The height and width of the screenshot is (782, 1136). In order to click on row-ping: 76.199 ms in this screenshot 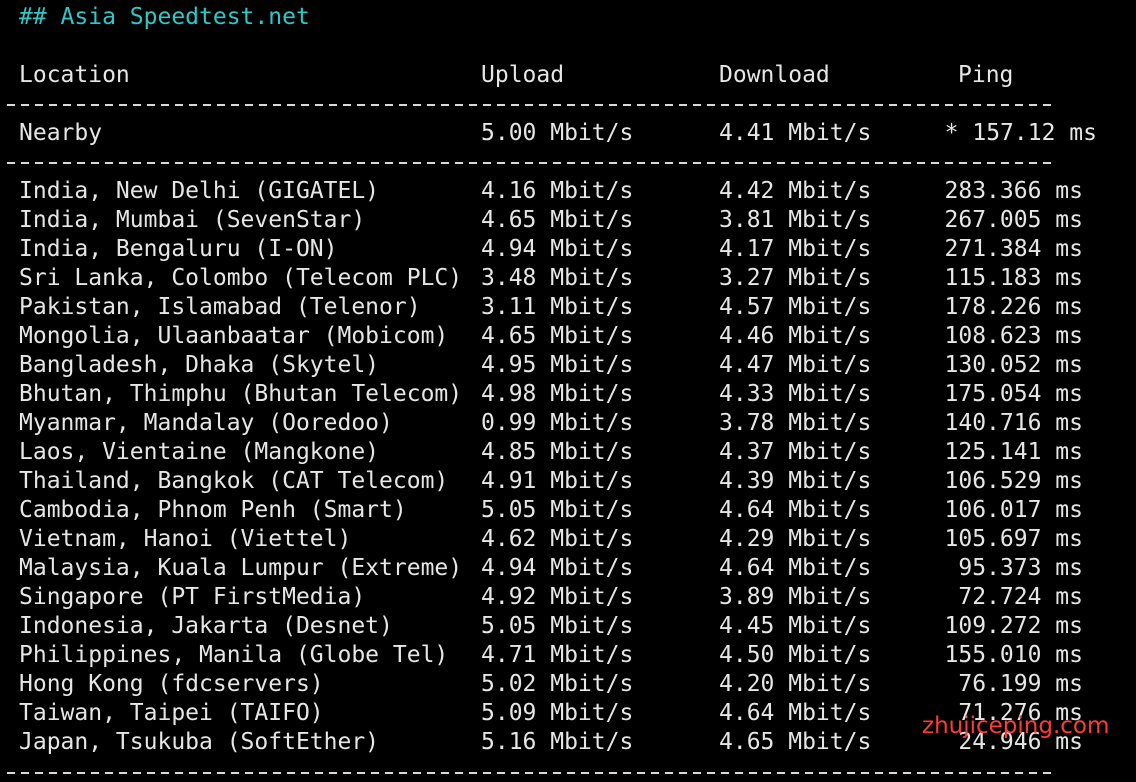, I will do `click(1020, 684)`.